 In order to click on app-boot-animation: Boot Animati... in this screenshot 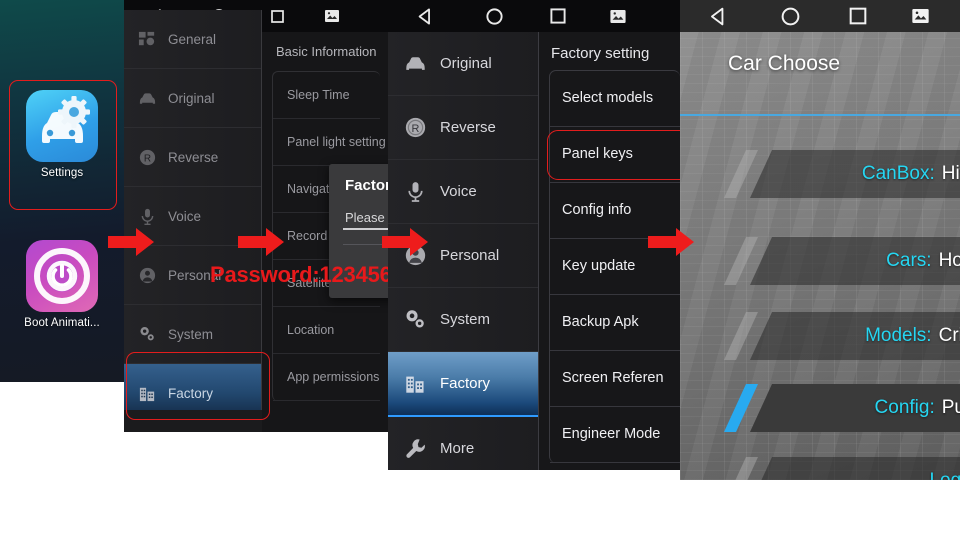, I will do `click(62, 284)`.